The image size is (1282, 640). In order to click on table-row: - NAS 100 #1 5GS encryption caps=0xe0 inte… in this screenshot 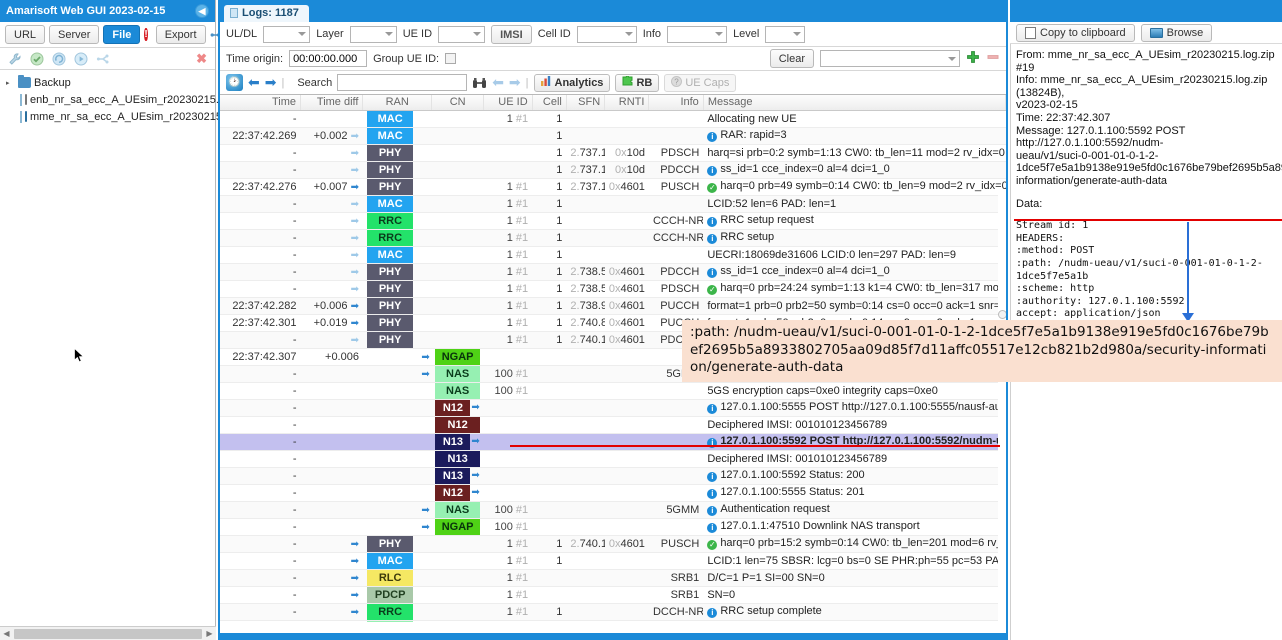, I will do `click(613, 391)`.